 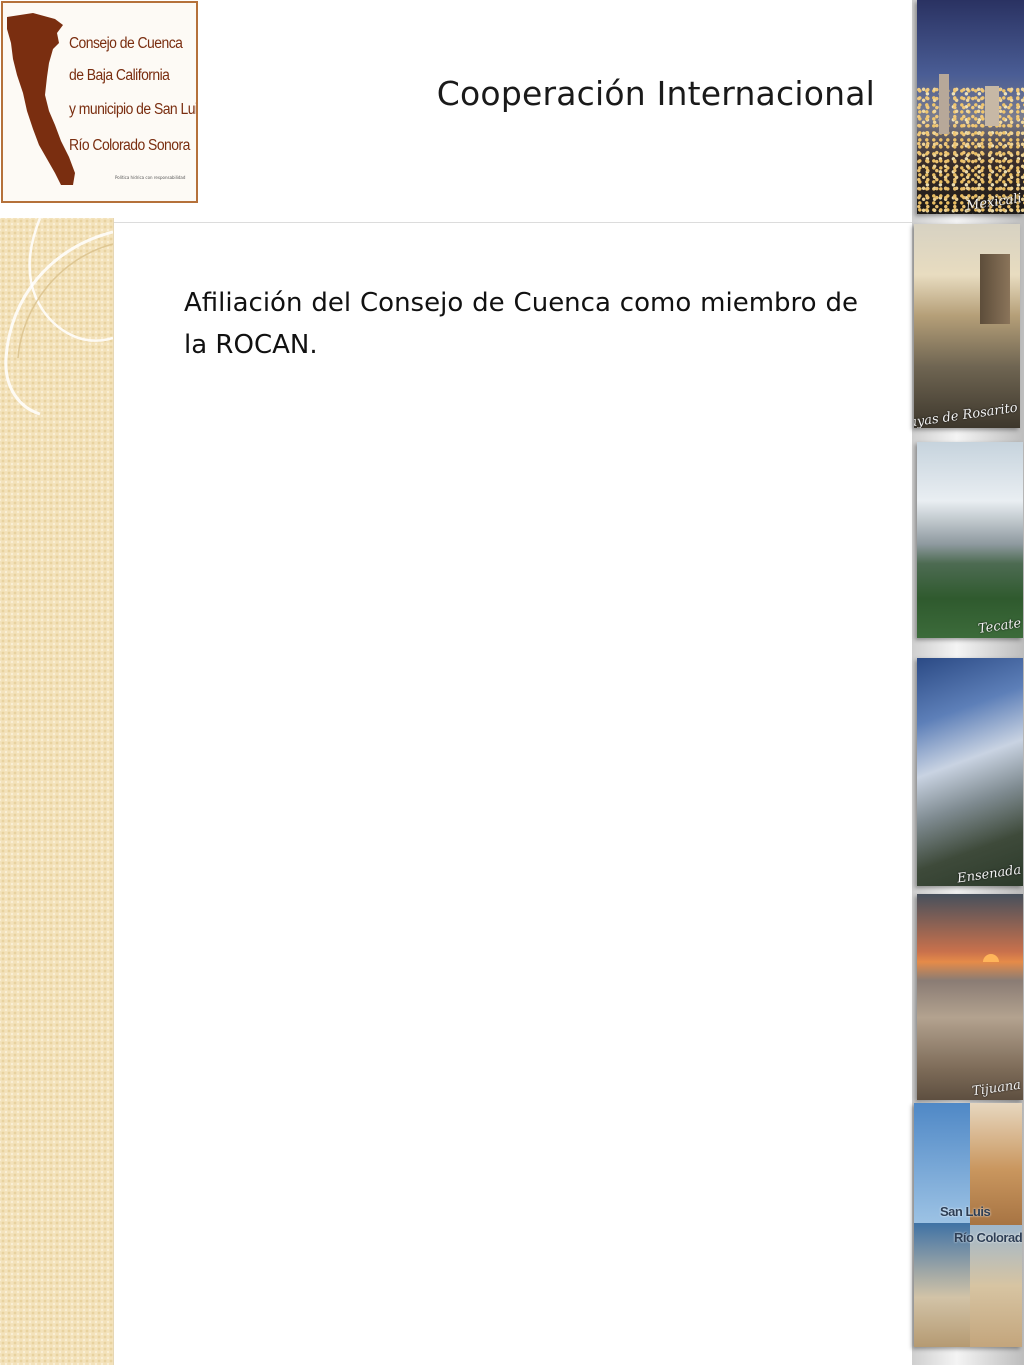 I want to click on caption-line: Río Colorado, so click(x=988, y=1237).